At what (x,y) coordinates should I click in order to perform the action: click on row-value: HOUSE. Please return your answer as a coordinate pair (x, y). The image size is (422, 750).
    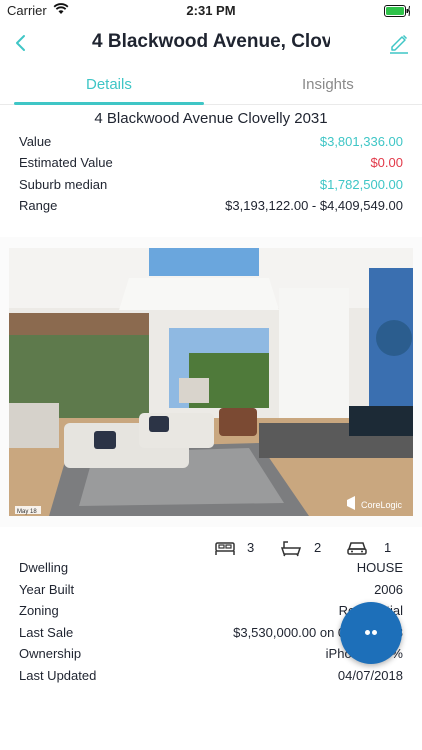
    Looking at the image, I should click on (379, 567).